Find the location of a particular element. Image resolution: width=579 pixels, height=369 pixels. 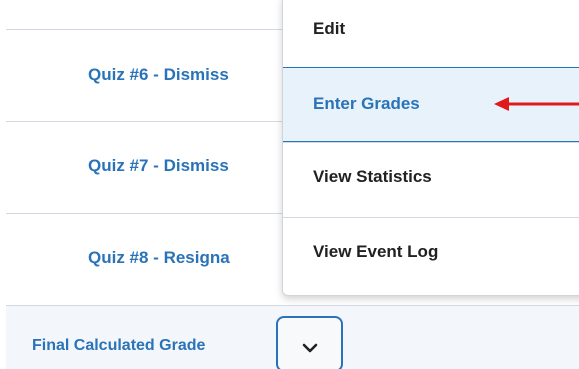

menu-item-view-statistics: View Statistics is located at coordinates (431, 179).